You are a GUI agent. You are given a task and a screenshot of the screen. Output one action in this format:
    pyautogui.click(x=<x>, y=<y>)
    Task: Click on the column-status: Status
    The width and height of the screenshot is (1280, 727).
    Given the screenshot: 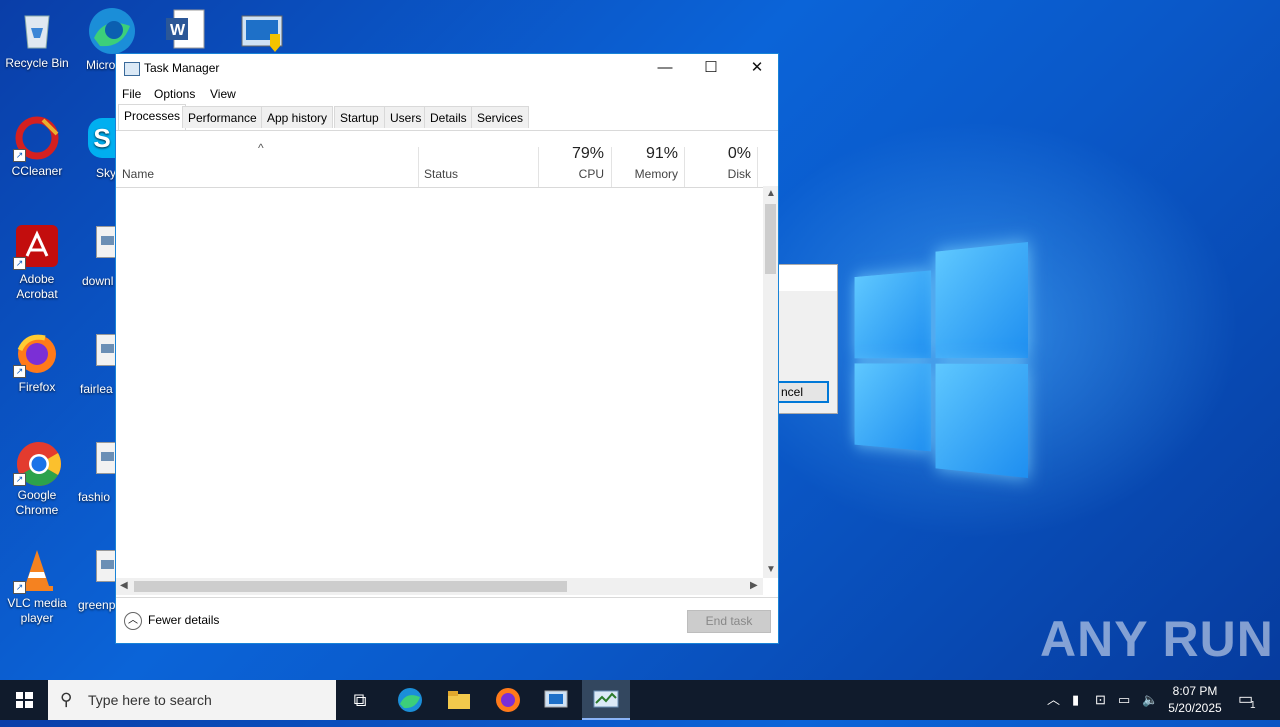 What is the action you would take?
    pyautogui.click(x=441, y=174)
    